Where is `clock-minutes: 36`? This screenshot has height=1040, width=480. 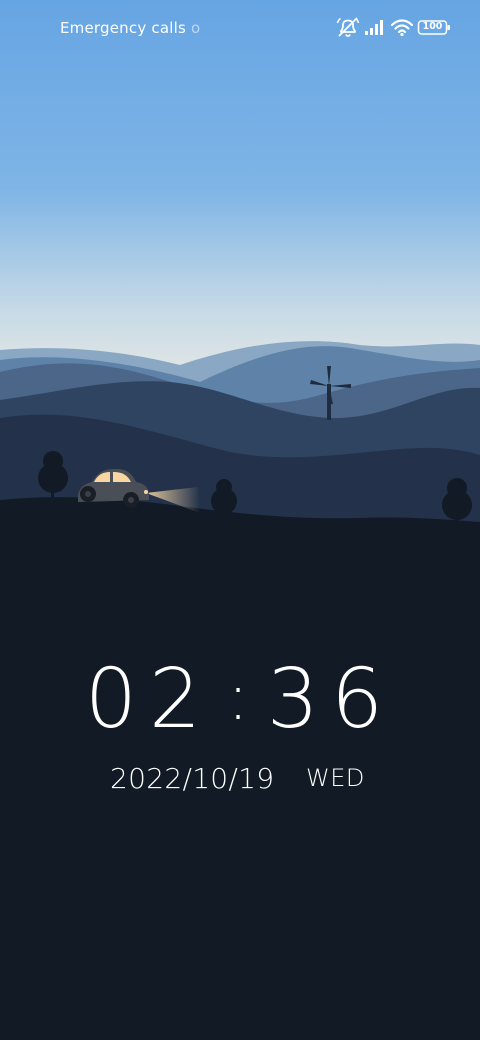 clock-minutes: 36 is located at coordinates (331, 699).